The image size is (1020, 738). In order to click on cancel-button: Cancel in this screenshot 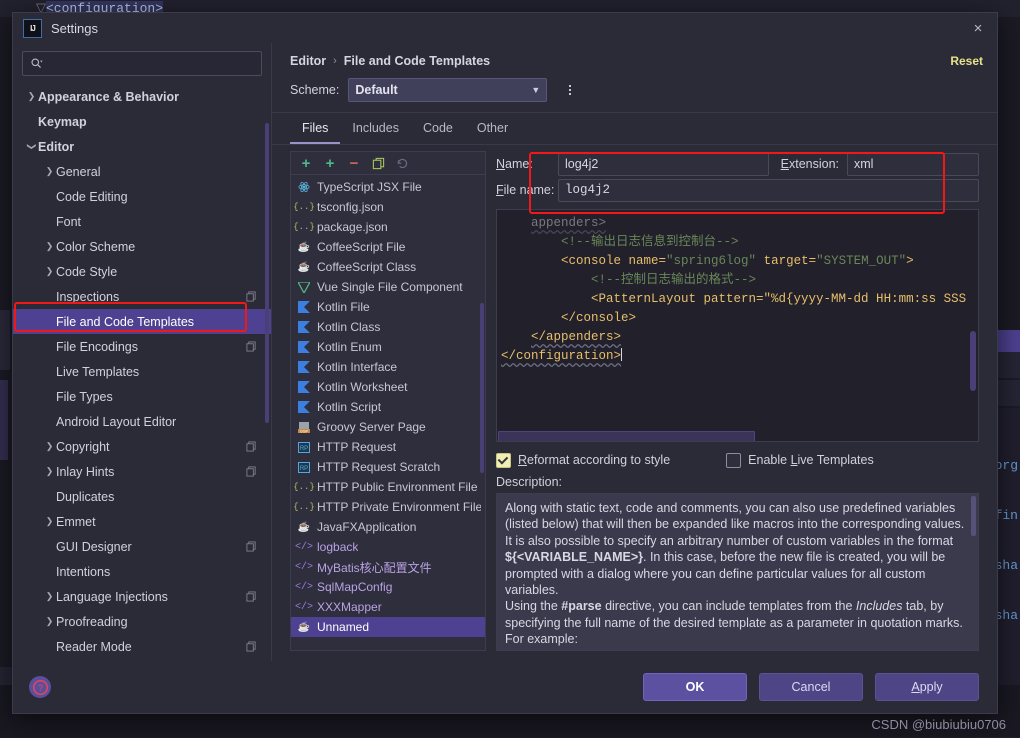, I will do `click(811, 687)`.